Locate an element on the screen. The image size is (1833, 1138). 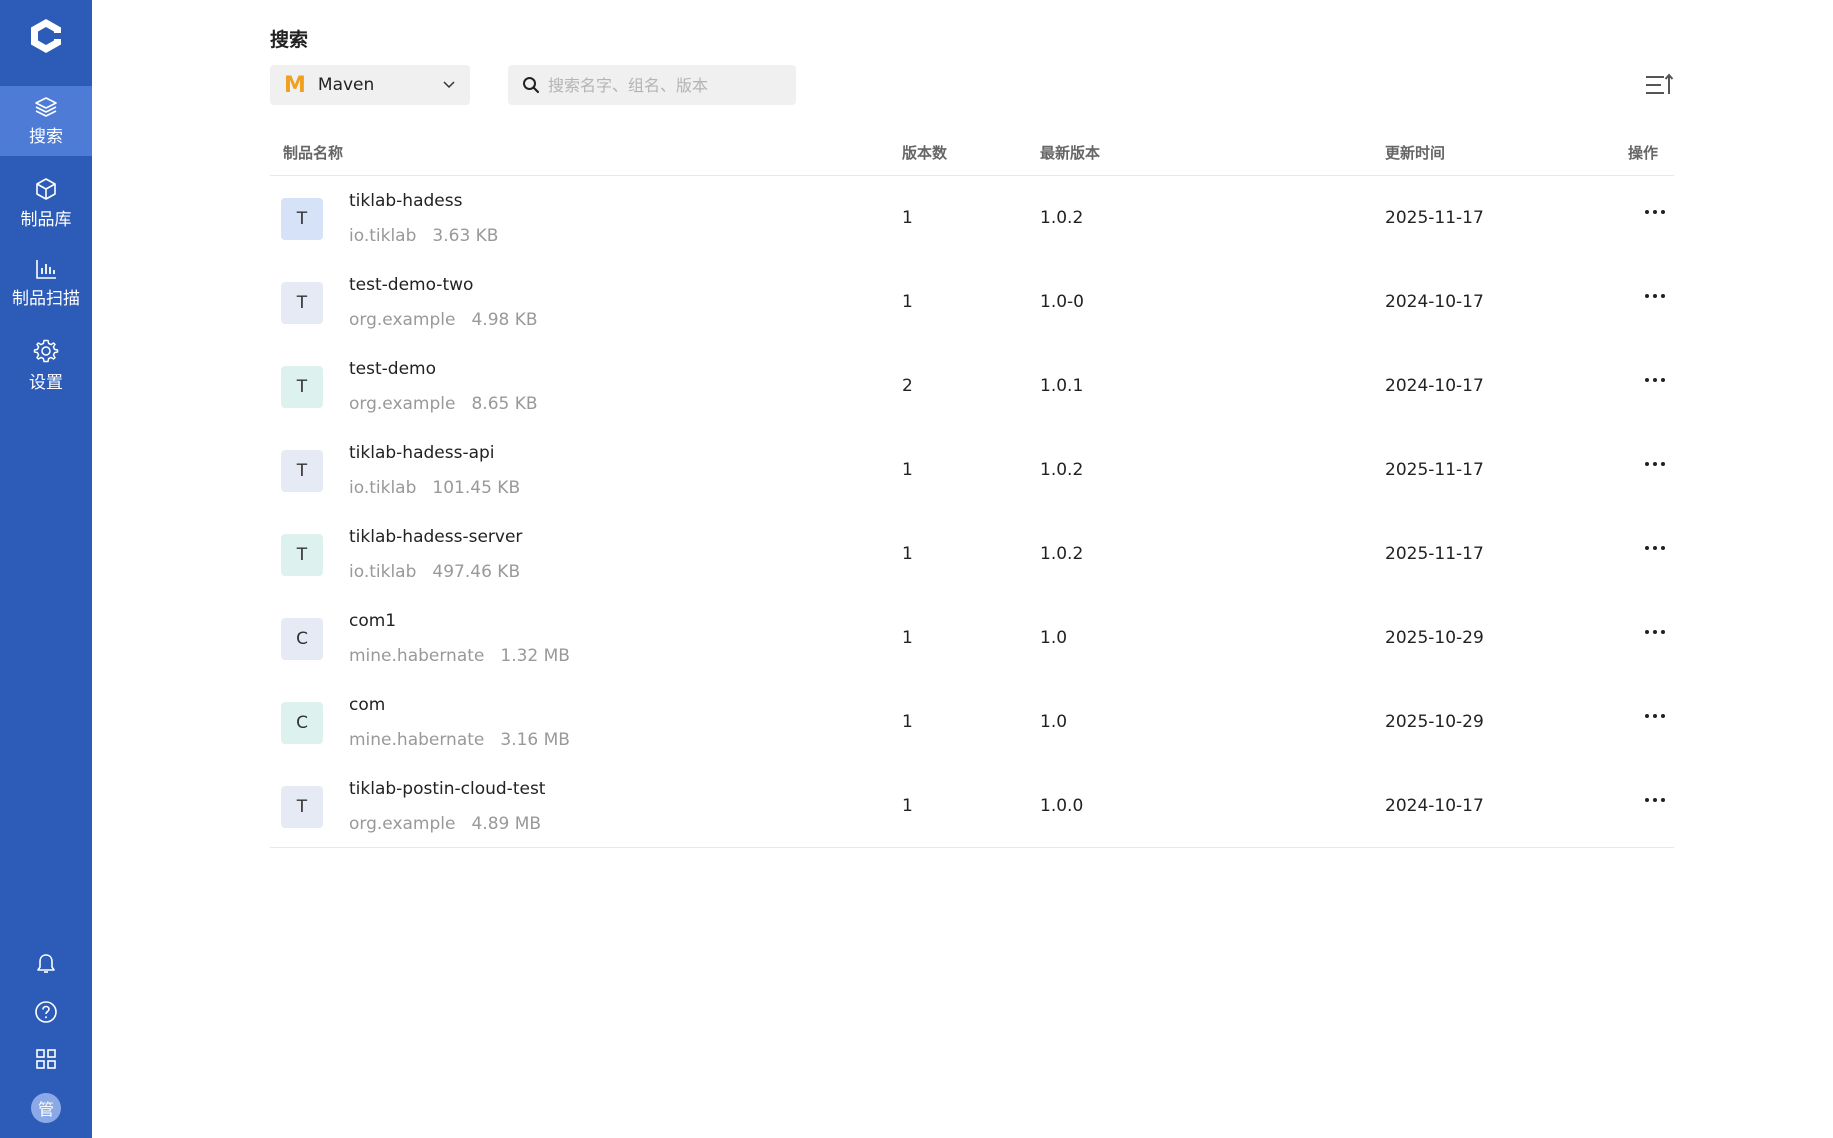
apps-button is located at coordinates (46, 1059).